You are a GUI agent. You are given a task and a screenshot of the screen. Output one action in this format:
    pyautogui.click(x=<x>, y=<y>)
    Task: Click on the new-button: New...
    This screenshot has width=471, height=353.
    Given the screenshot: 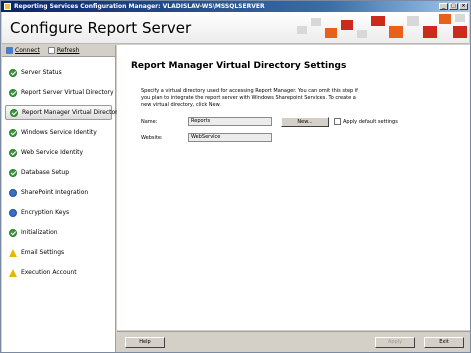 What is the action you would take?
    pyautogui.click(x=305, y=122)
    